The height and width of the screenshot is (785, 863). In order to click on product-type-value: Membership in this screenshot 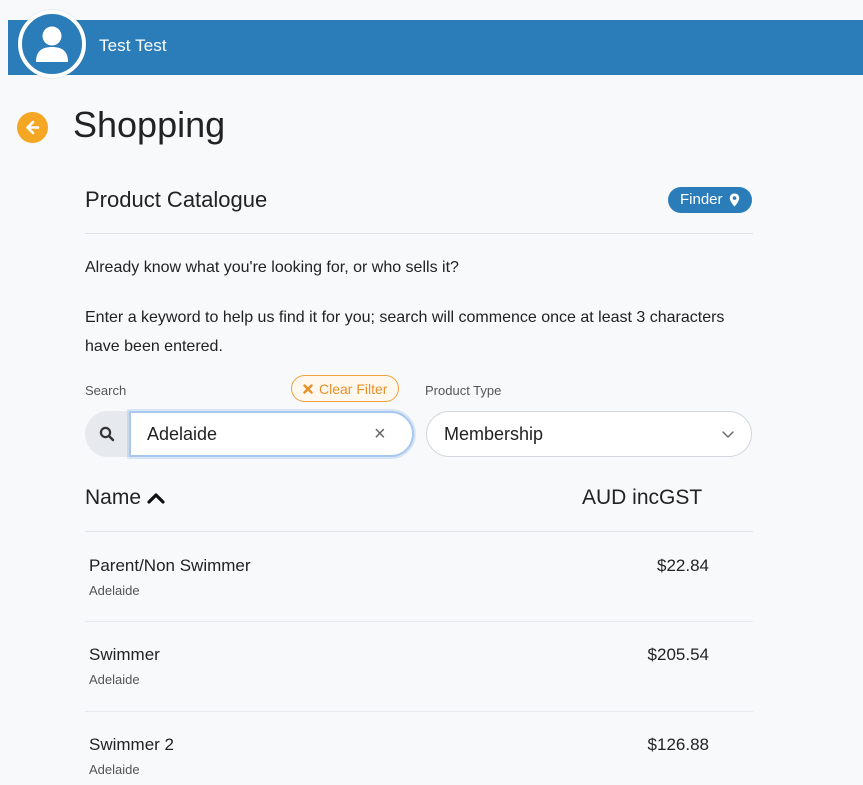, I will do `click(494, 434)`.